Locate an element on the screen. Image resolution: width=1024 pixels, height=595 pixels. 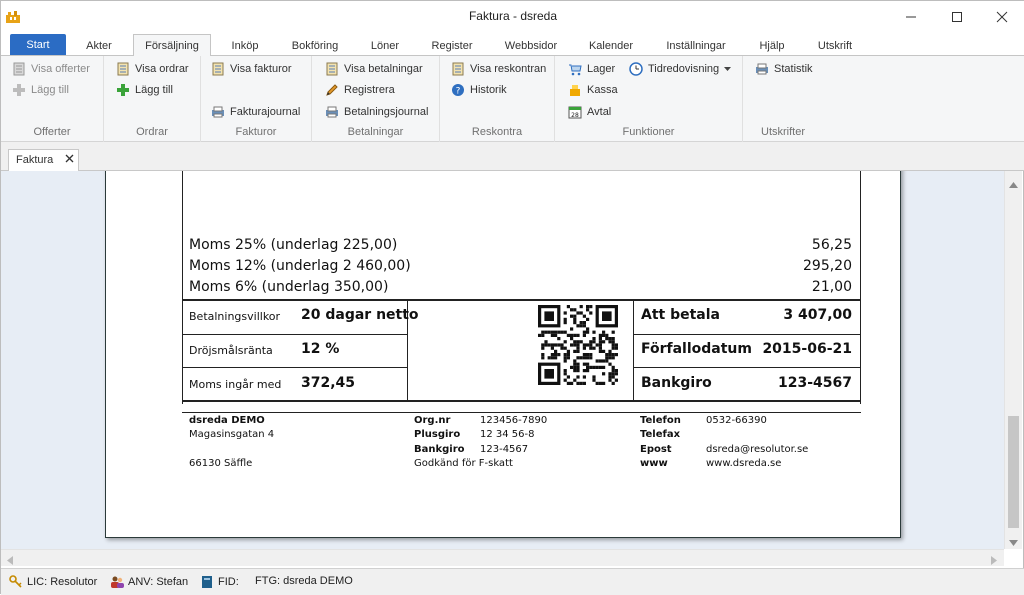
total-value: 2015-06-21 is located at coordinates (807, 349).